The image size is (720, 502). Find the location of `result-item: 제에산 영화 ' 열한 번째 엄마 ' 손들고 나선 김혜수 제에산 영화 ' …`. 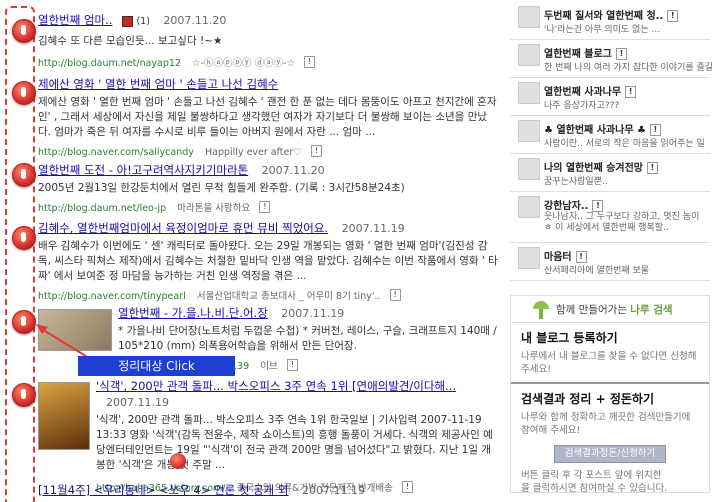

result-item: 제에산 영화 ' 열한 번째 엄마 ' 손들고 나선 김혜수 제에산 영화 ' … is located at coordinates (268, 117).